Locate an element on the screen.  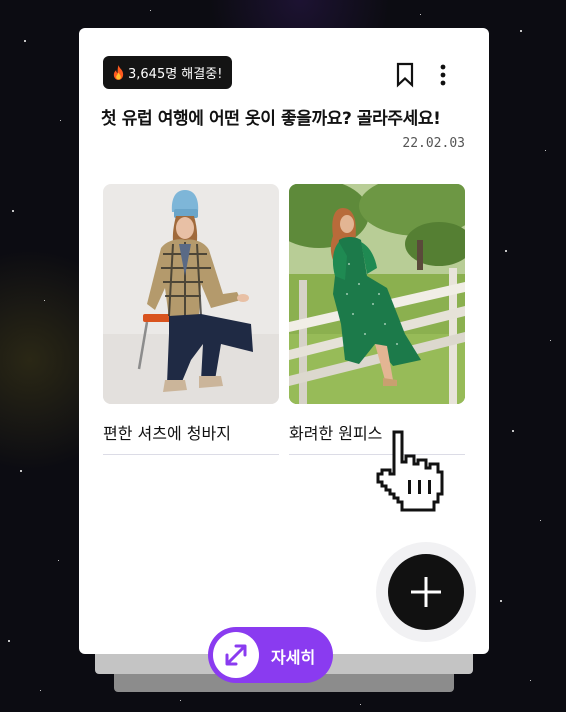
expand-arrows-icon is located at coordinates (236, 655).